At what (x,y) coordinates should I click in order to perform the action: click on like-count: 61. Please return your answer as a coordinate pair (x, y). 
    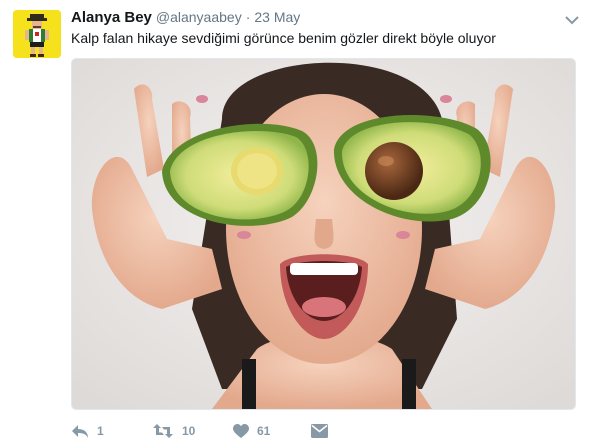
    Looking at the image, I should click on (264, 431).